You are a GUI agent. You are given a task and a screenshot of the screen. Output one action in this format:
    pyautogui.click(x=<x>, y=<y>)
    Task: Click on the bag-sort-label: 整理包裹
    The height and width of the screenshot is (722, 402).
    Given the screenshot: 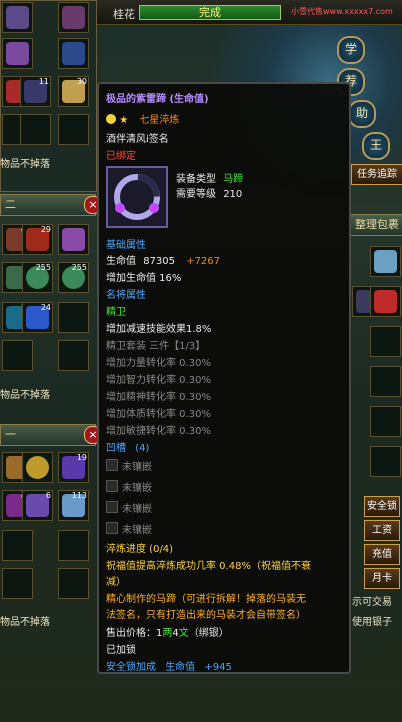 What is the action you would take?
    pyautogui.click(x=377, y=224)
    